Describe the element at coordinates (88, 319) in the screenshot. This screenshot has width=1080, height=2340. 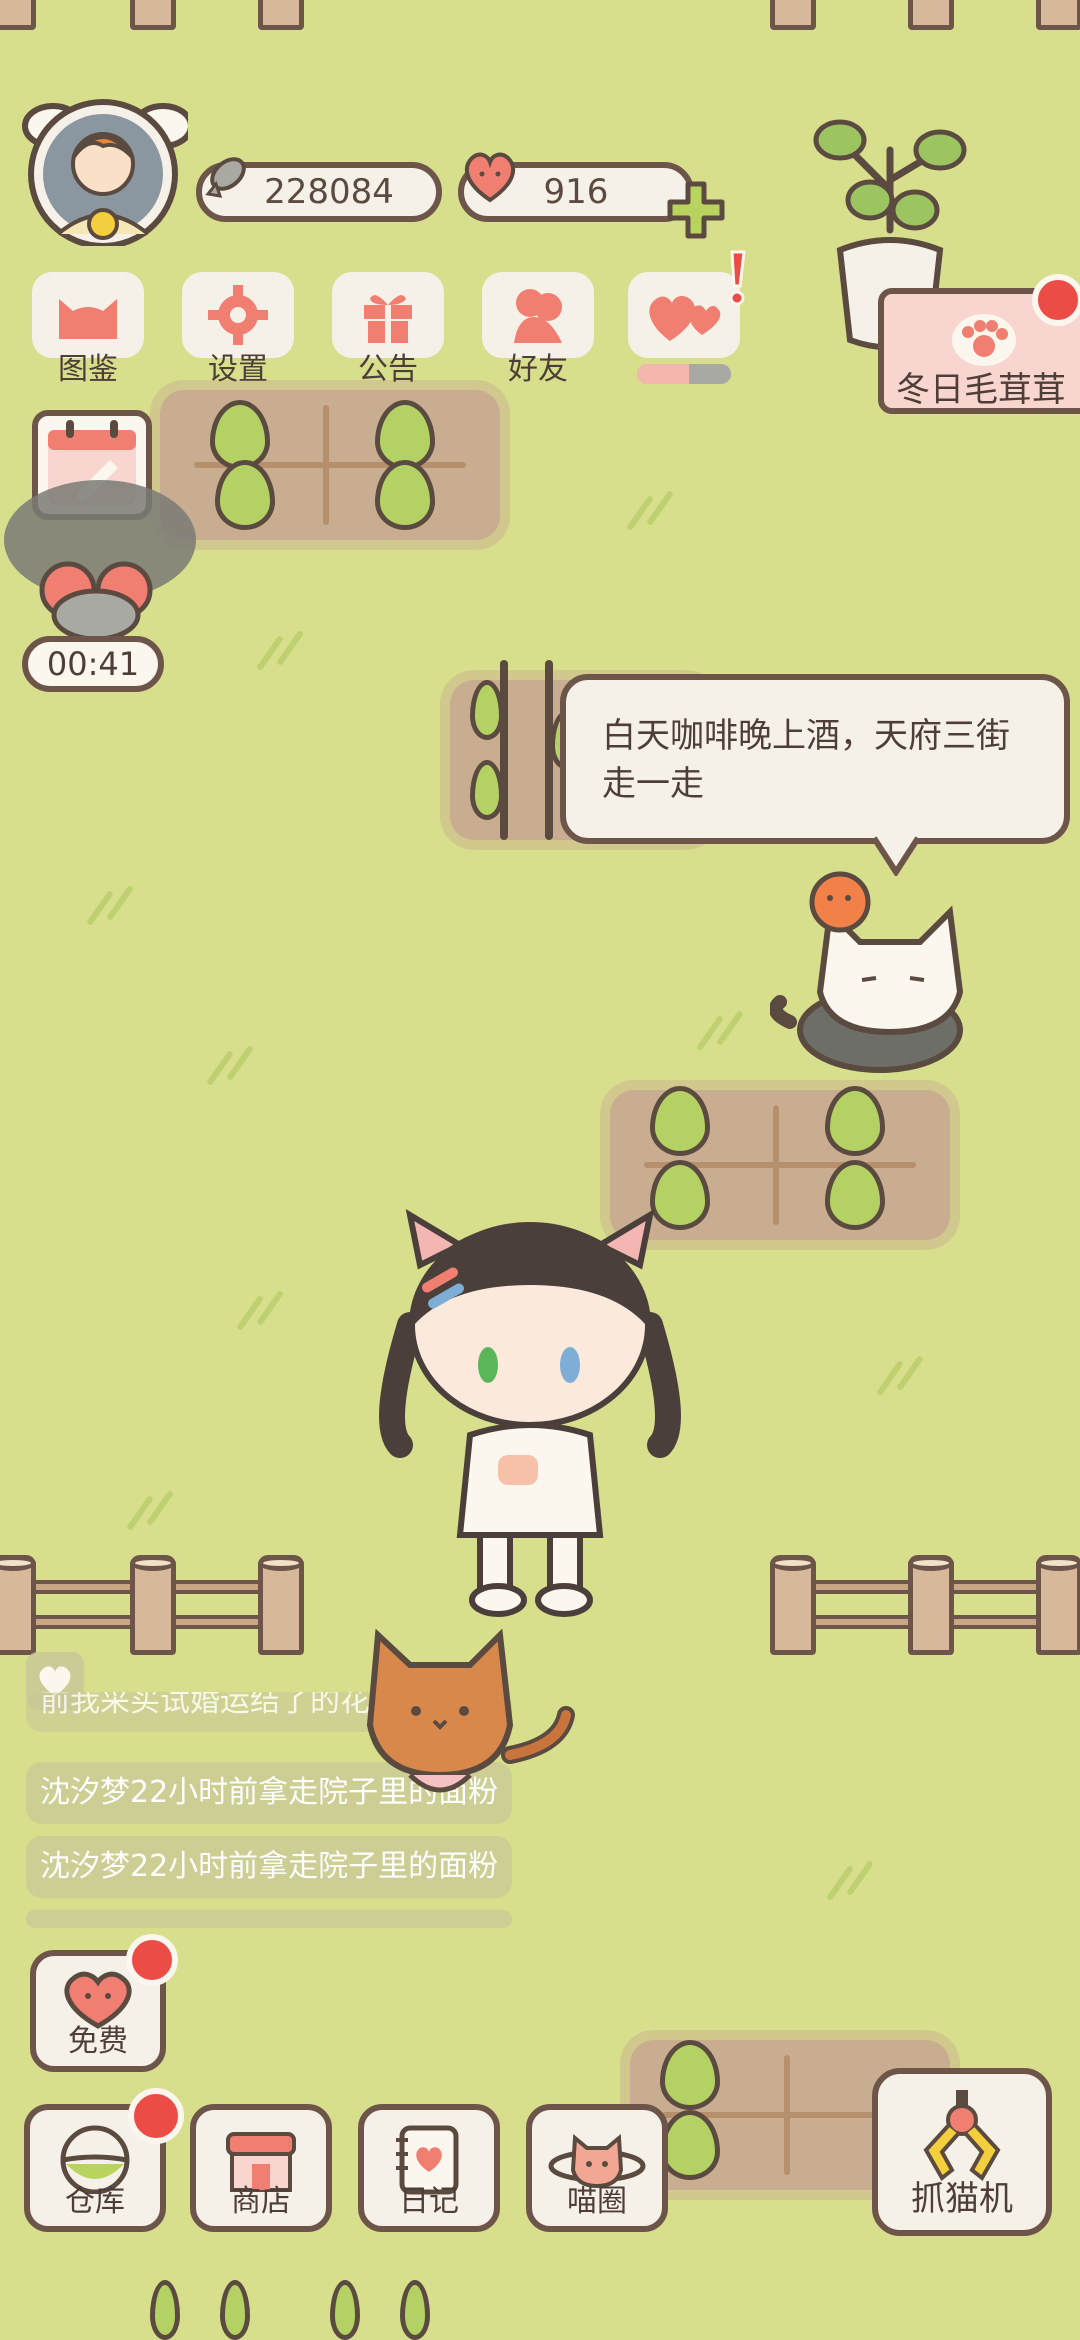
I see `cat-head-icon` at that location.